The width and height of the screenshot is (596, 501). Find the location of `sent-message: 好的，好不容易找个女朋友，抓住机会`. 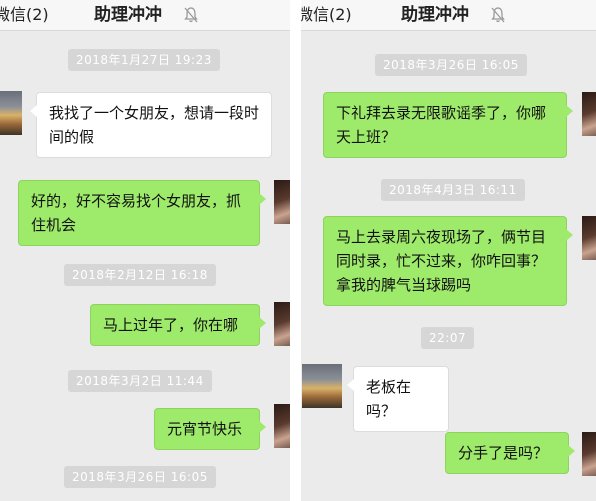

sent-message: 好的，好不容易找个女朋友，抓住机会 is located at coordinates (142, 213).